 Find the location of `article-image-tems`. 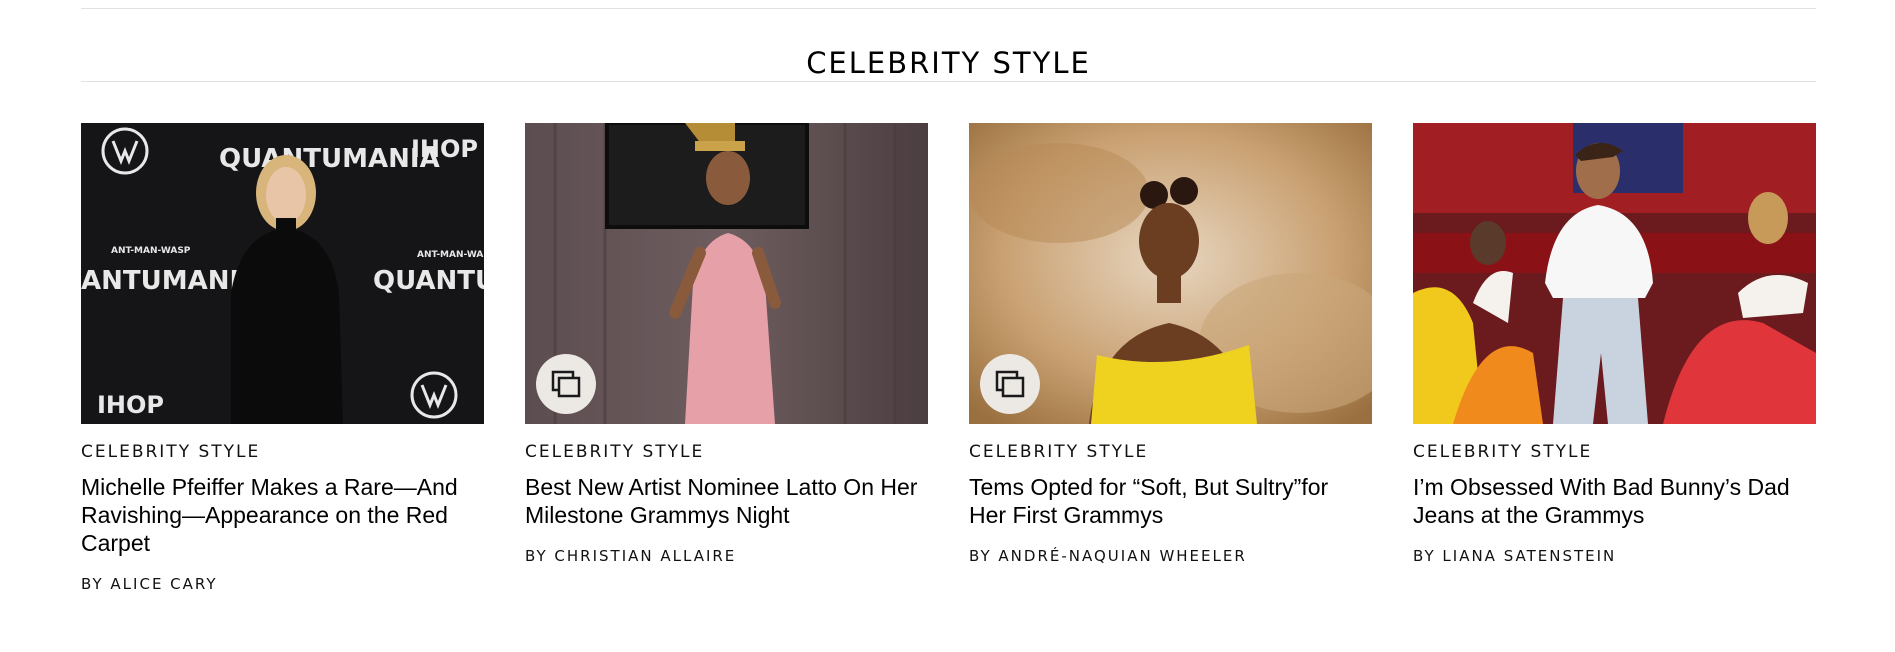

article-image-tems is located at coordinates (1170, 273).